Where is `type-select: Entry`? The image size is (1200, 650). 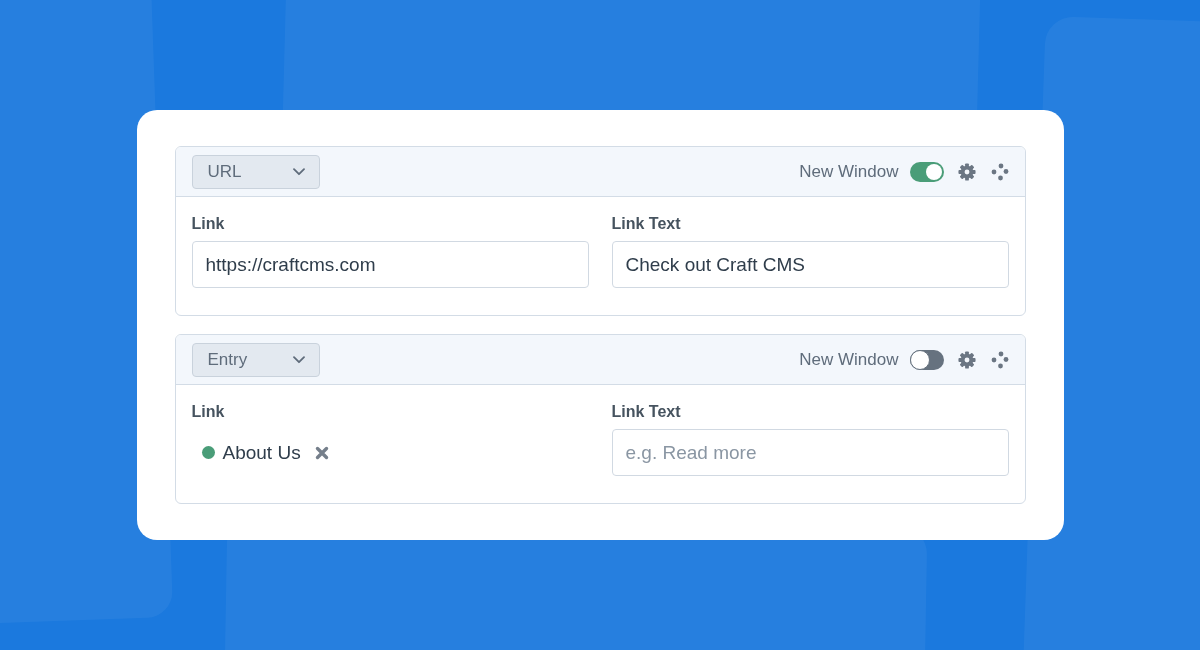
type-select: Entry is located at coordinates (255, 359).